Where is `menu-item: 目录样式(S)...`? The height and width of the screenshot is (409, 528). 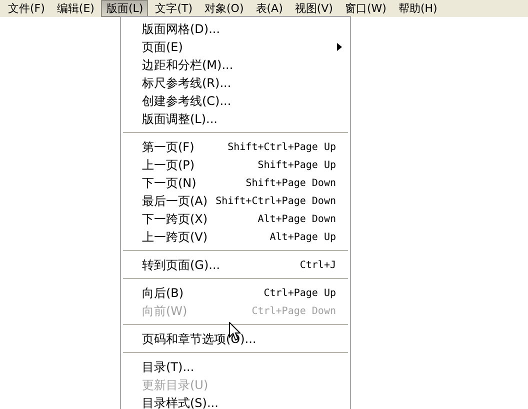 menu-item: 目录样式(S)... is located at coordinates (235, 401).